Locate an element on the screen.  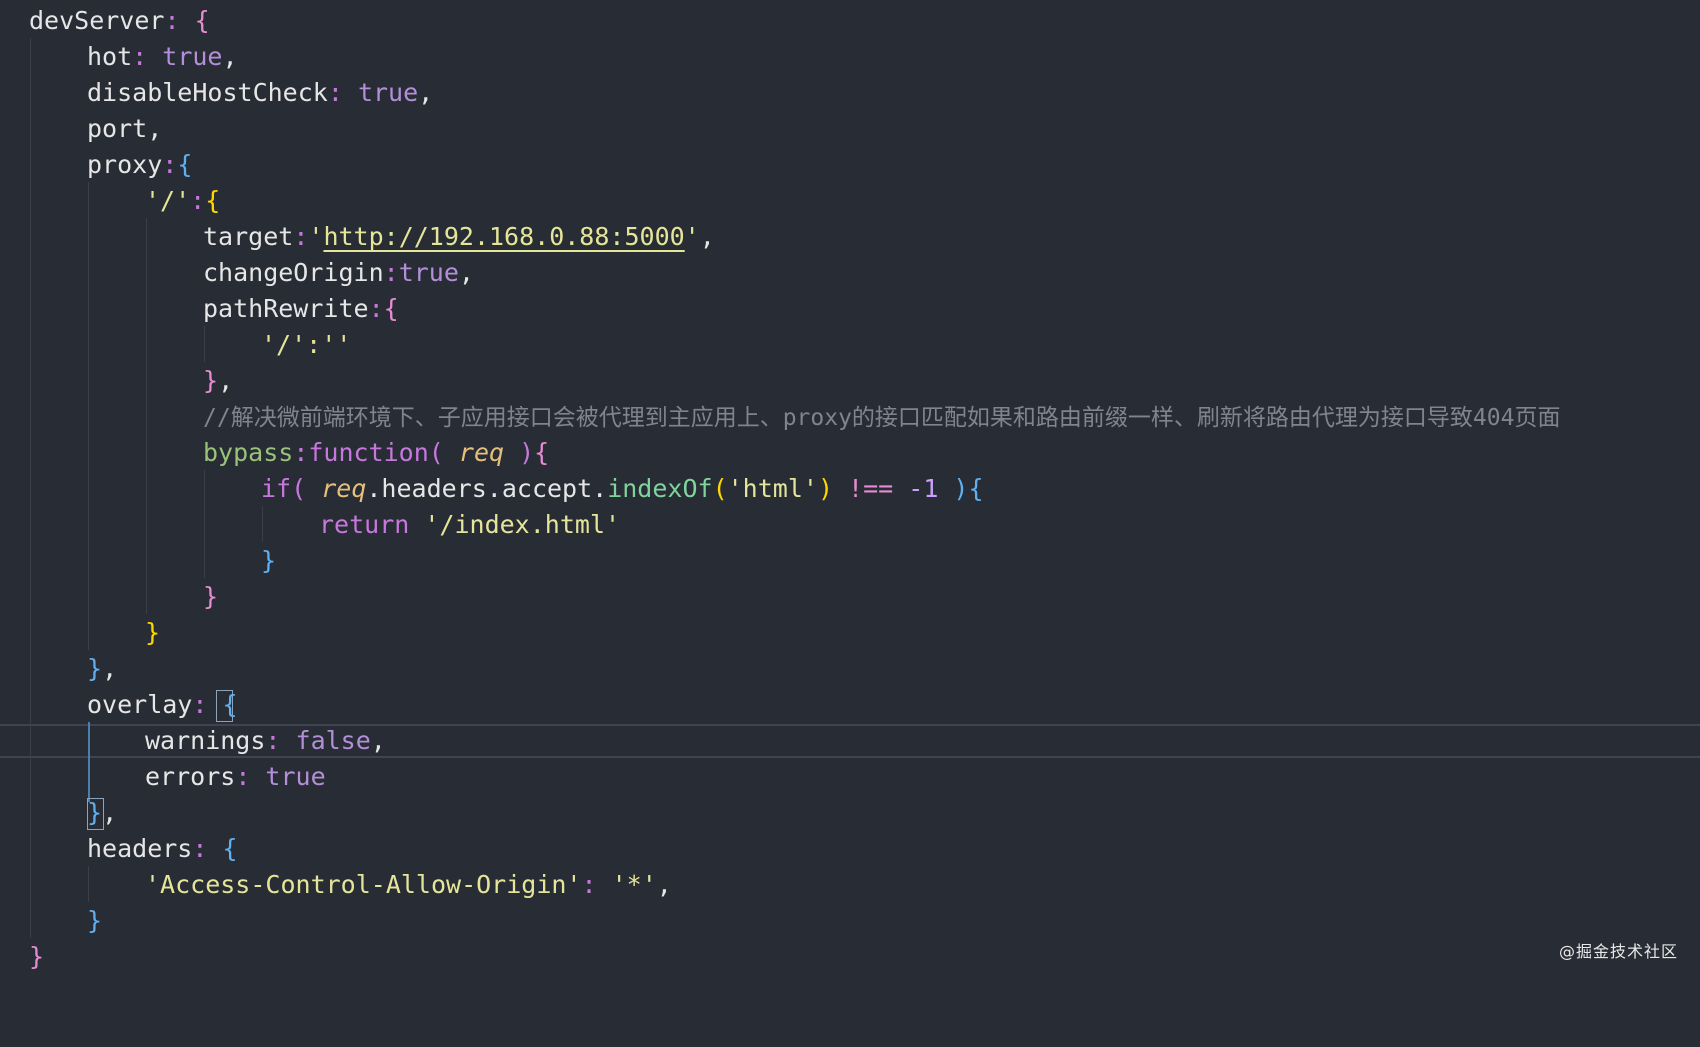
code-line-22: errors: true is located at coordinates (850, 777).